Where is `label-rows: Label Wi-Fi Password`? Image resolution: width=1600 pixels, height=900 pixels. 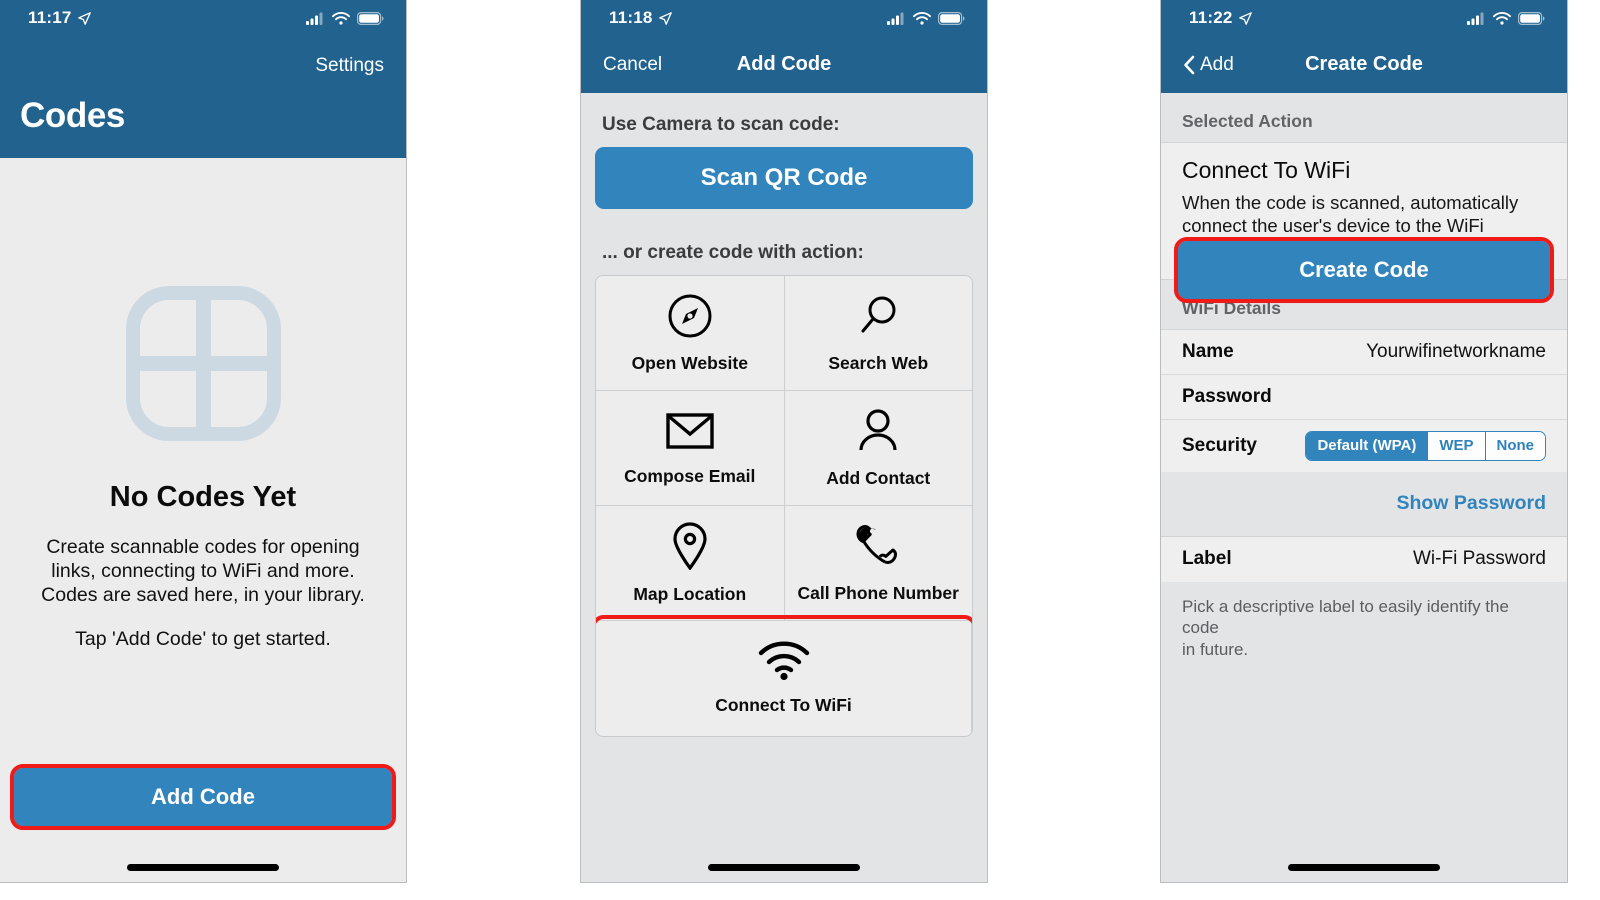 label-rows: Label Wi-Fi Password is located at coordinates (1364, 558).